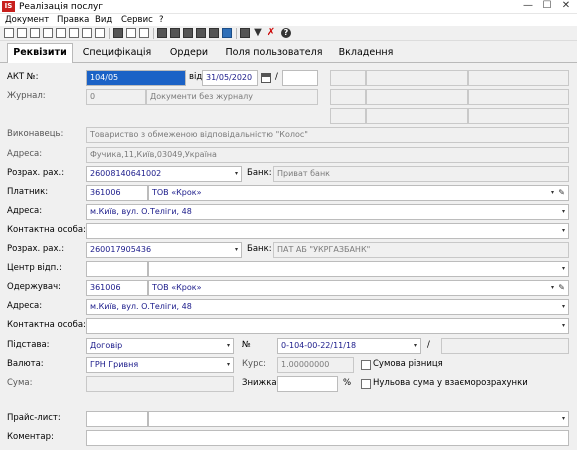 The height and width of the screenshot is (450, 577). I want to click on basis-number-value: 0-104-00-22/11/18, so click(319, 345).